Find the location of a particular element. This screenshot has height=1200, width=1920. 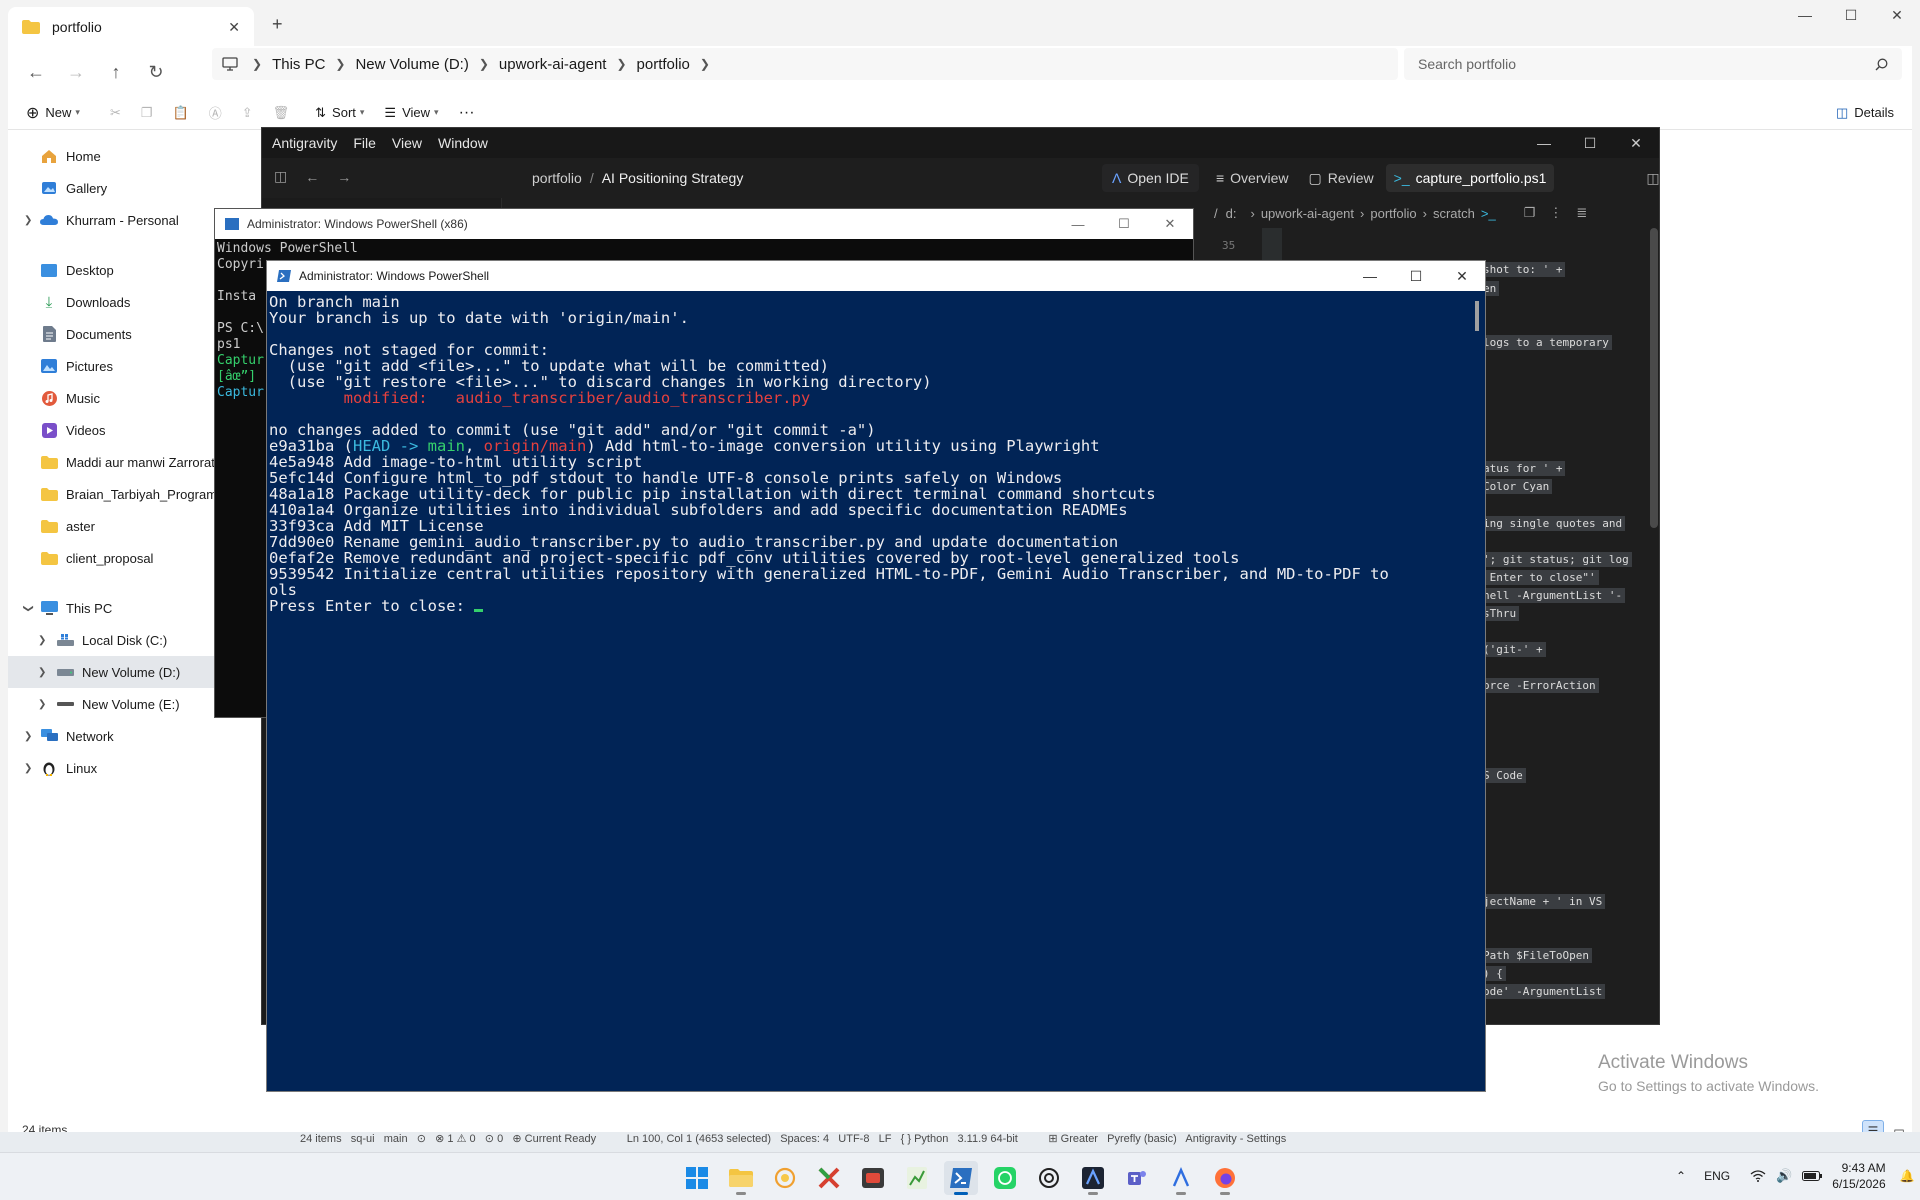

menu-view: View is located at coordinates (407, 143).